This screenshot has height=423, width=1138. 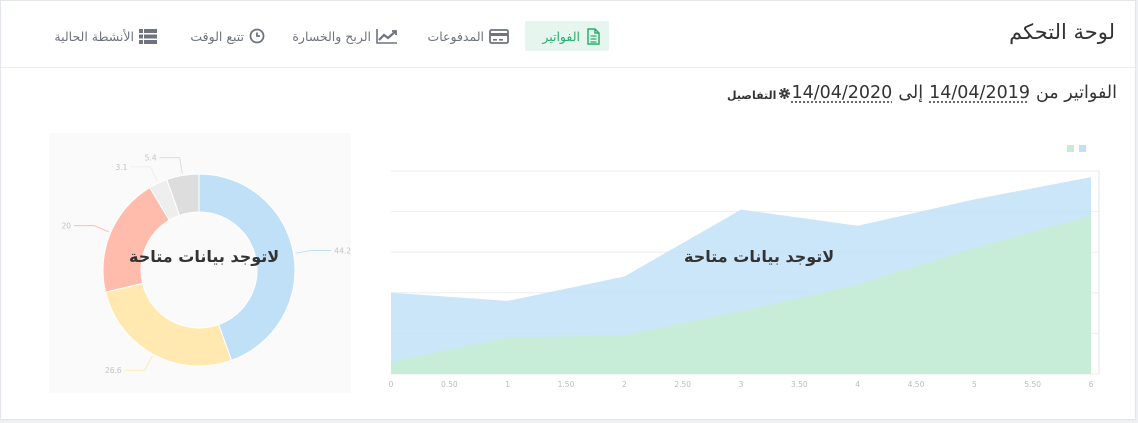 What do you see at coordinates (217, 36) in the screenshot?
I see `tab-label: تتبع الوقت` at bounding box center [217, 36].